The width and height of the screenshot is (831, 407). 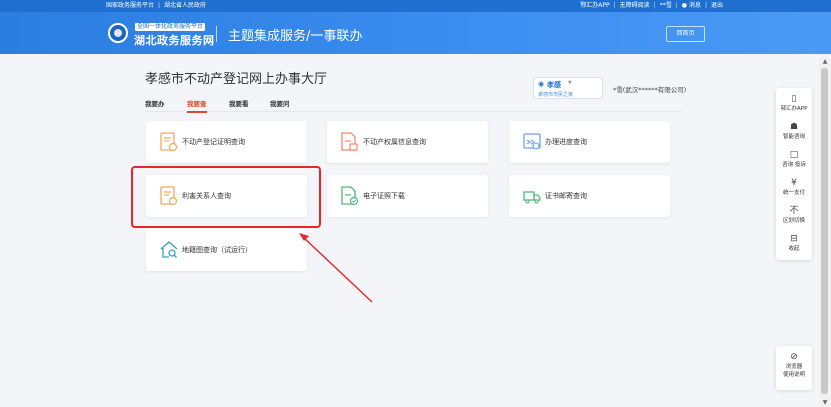 I want to click on card-label: 不动产权属信息查询, so click(x=394, y=142).